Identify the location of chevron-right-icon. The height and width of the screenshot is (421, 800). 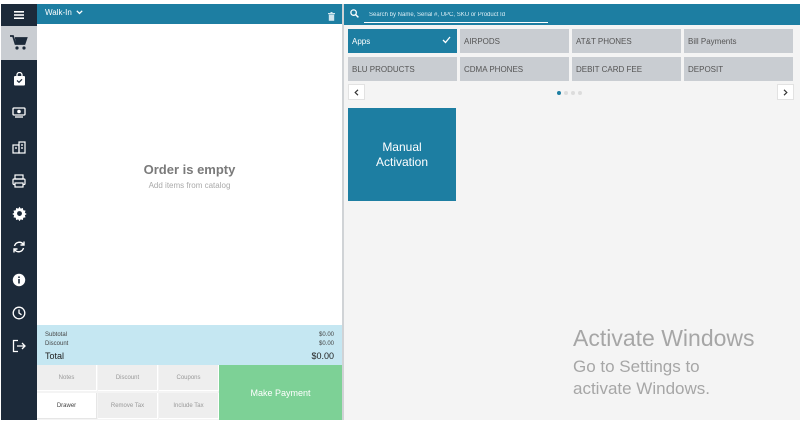
(785, 92).